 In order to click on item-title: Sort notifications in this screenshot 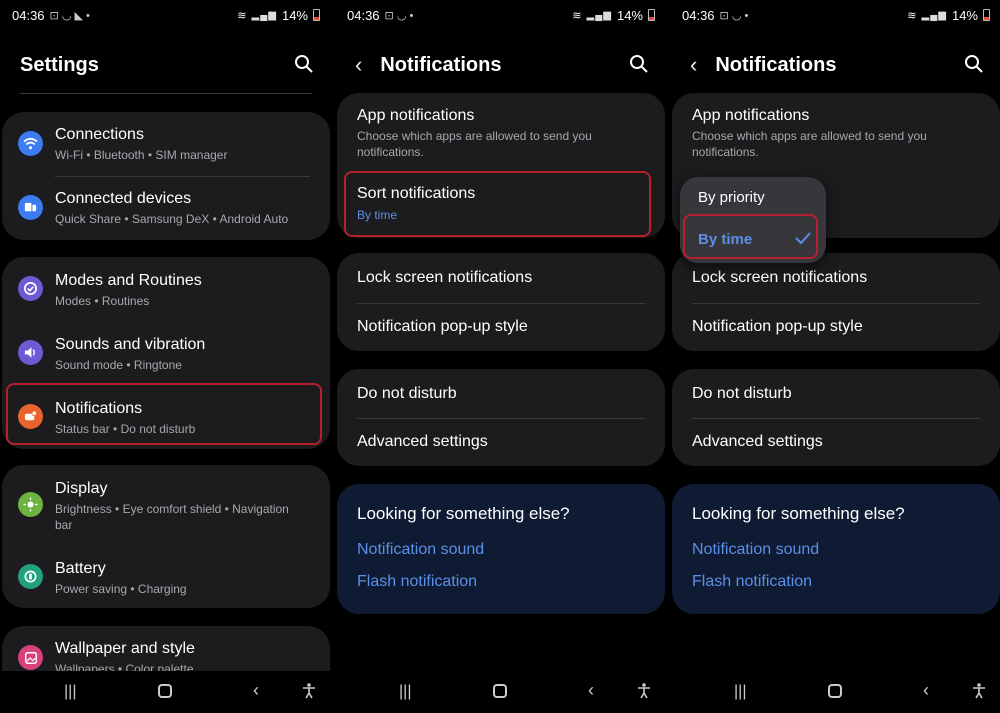, I will do `click(416, 193)`.